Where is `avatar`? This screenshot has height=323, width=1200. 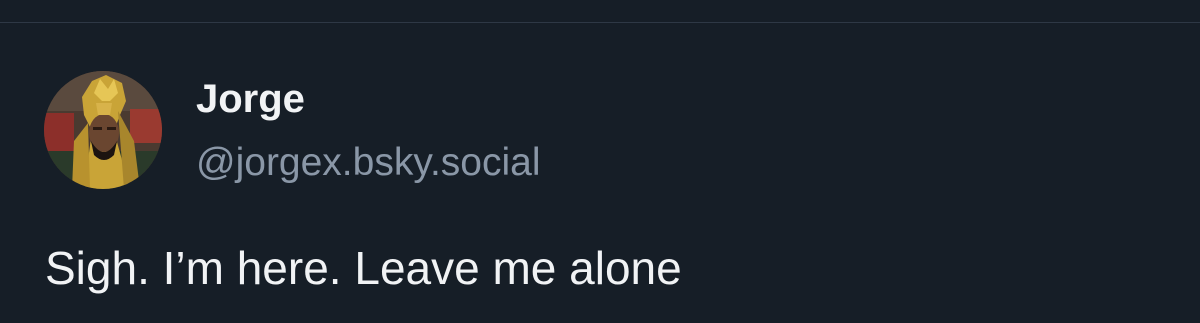
avatar is located at coordinates (103, 130).